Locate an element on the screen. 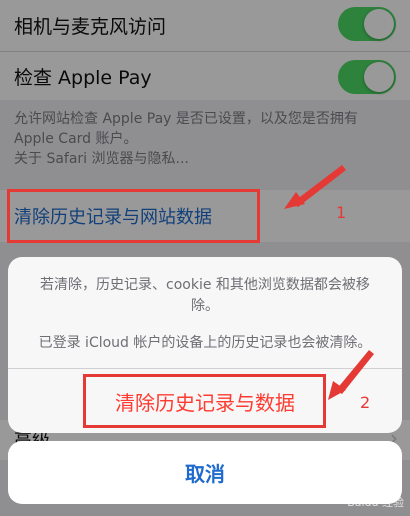 The width and height of the screenshot is (410, 516). watermark: Baidu 经验 is located at coordinates (375, 502).